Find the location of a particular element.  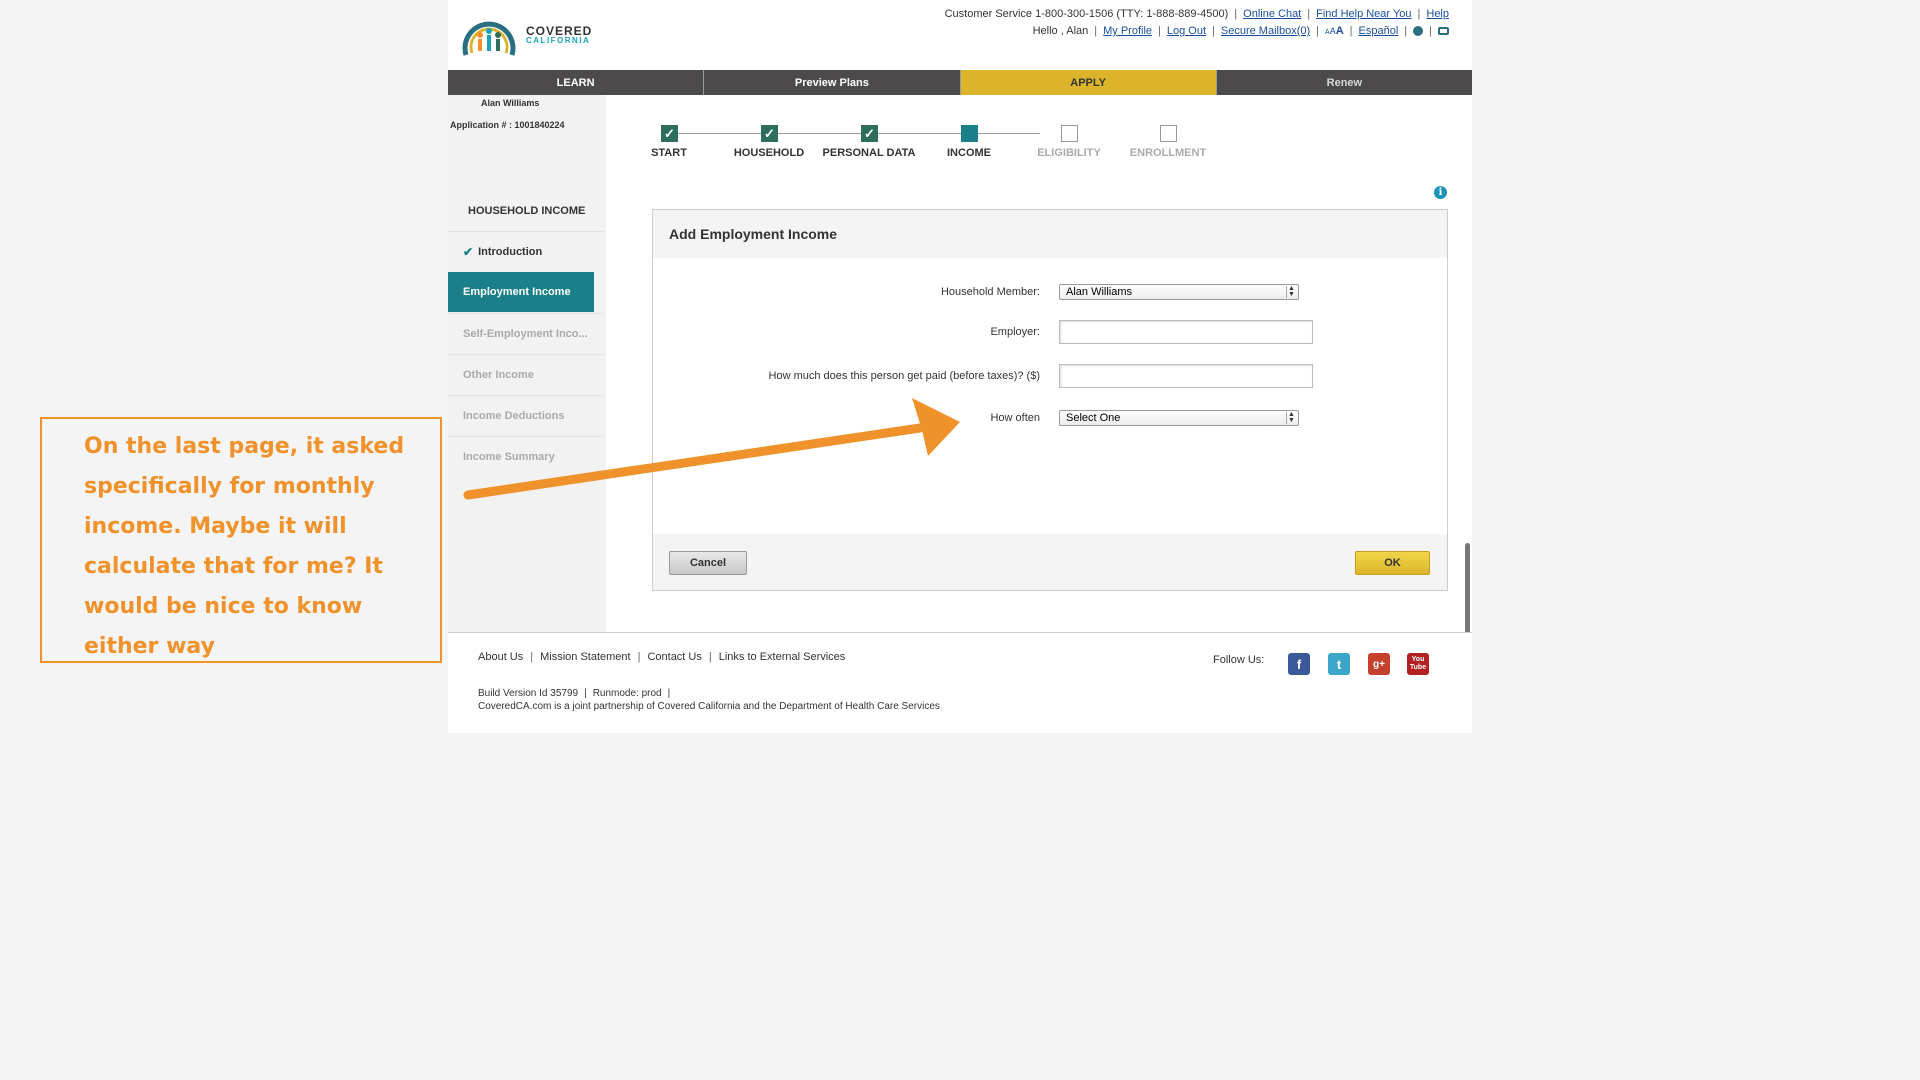

ok-button: OK is located at coordinates (1392, 563).